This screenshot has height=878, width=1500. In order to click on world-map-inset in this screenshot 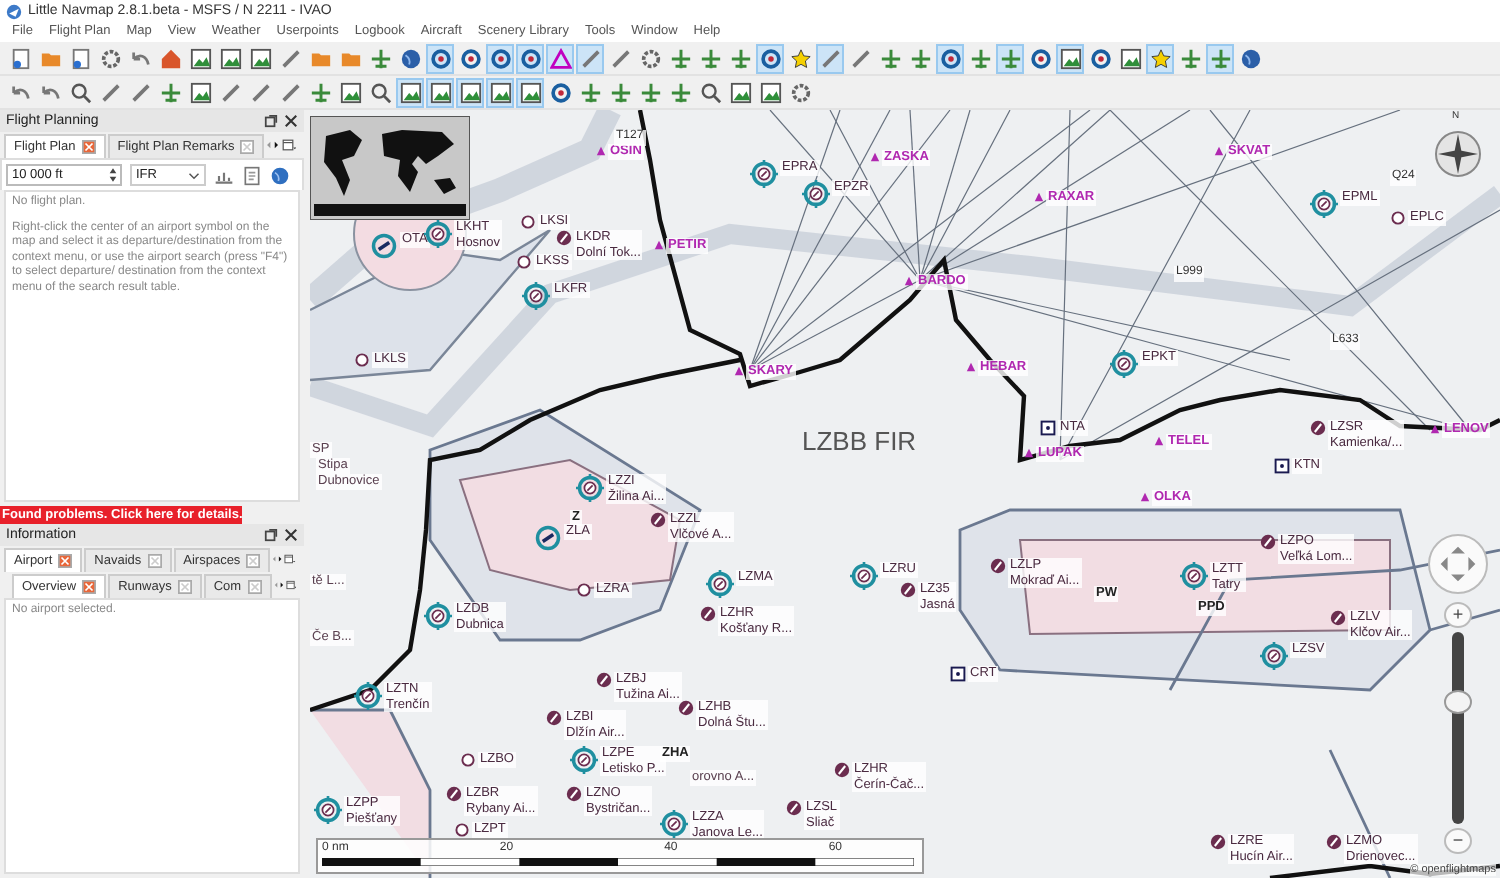, I will do `click(390, 168)`.